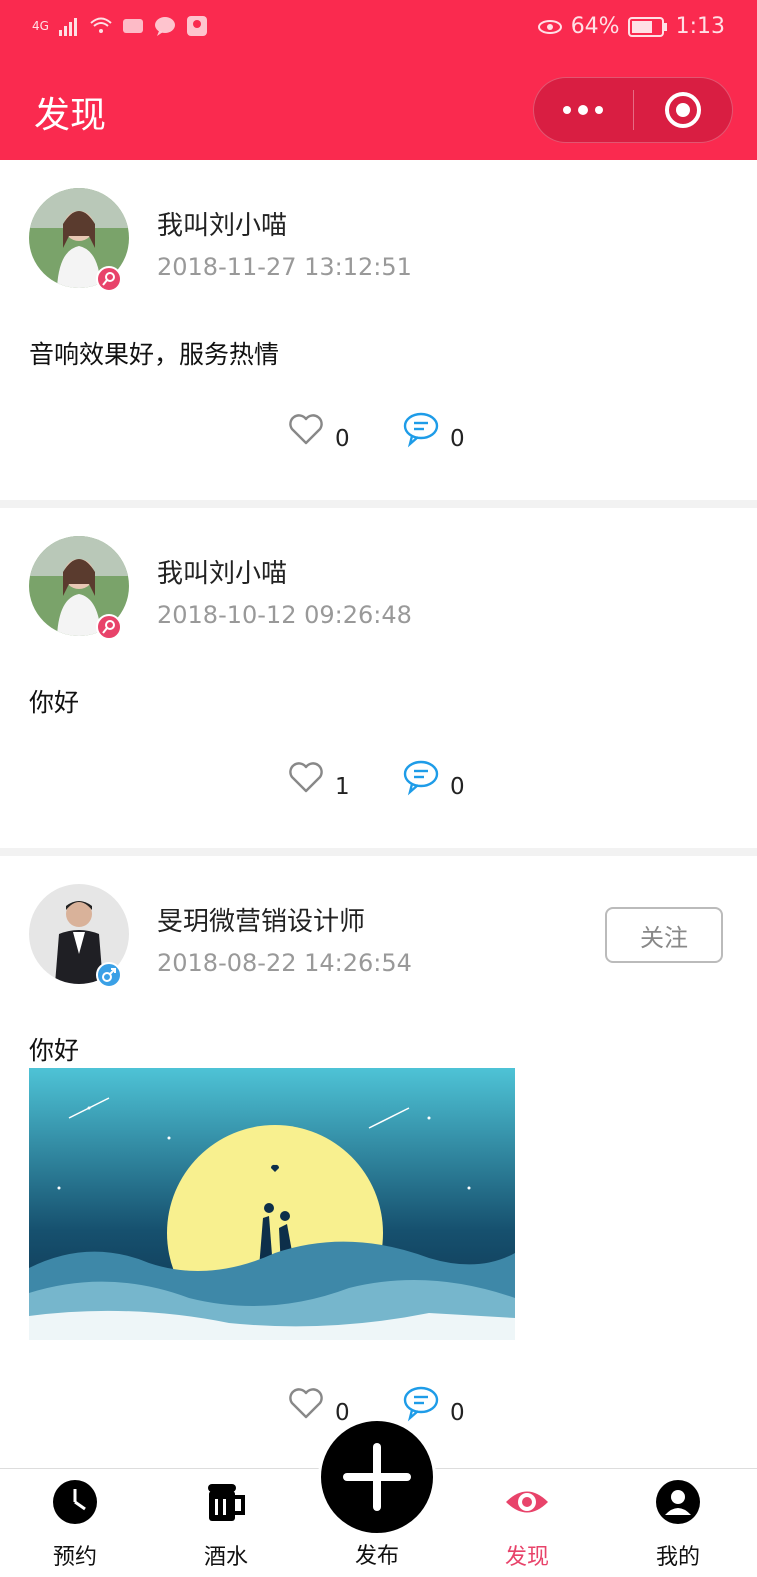  I want to click on post-actions: 1 0, so click(387, 783).